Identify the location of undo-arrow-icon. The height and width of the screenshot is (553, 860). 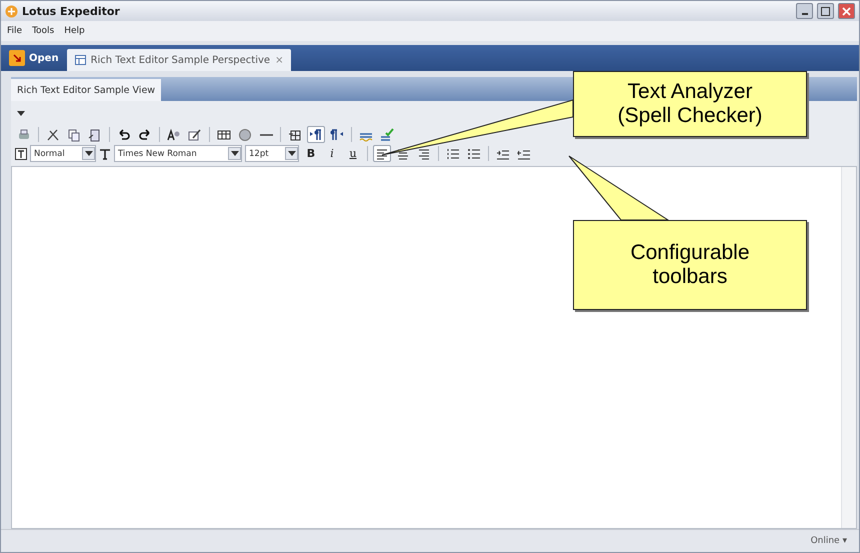
(124, 135).